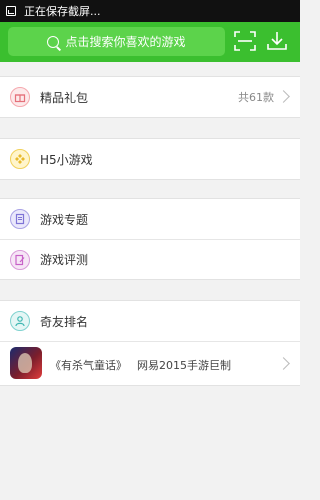 This screenshot has height=500, width=320. What do you see at coordinates (64, 219) in the screenshot?
I see `menu-item-label: 游戏专题` at bounding box center [64, 219].